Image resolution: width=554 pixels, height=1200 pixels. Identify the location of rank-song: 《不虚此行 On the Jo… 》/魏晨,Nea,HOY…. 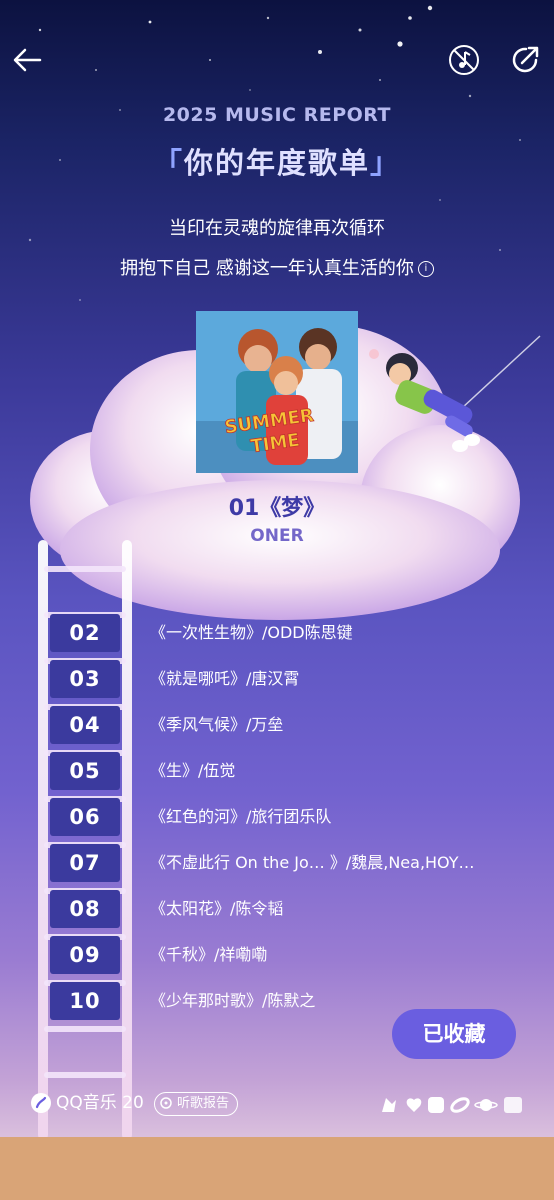
(312, 862).